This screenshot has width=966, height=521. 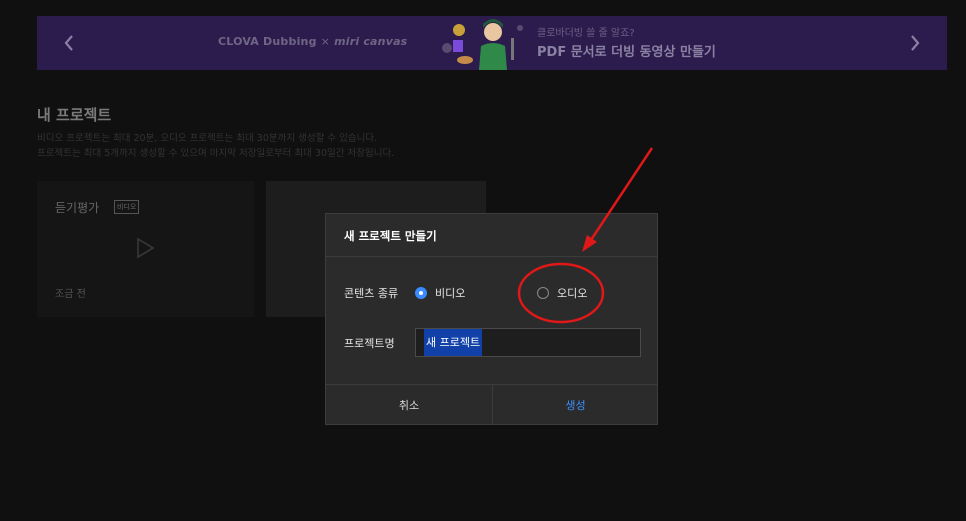 I want to click on project-title: 듣기평가, so click(x=77, y=208).